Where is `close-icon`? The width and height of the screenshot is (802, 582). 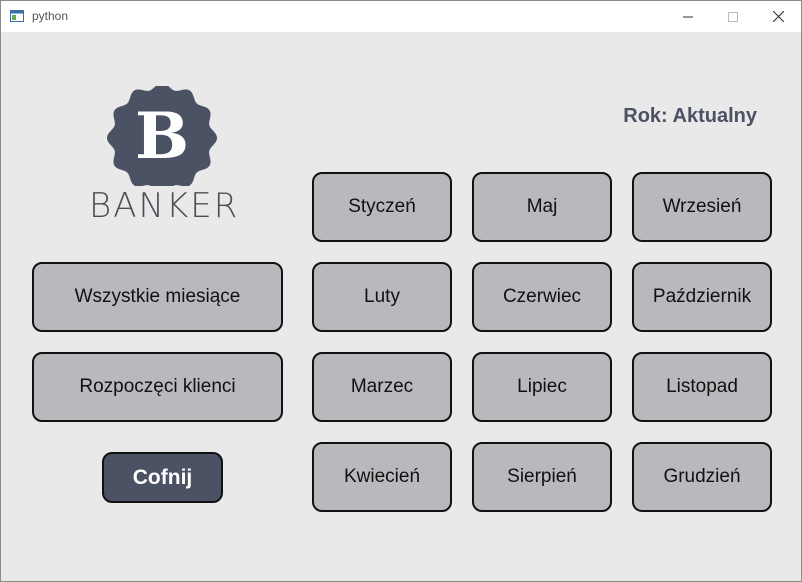
close-icon is located at coordinates (778, 16).